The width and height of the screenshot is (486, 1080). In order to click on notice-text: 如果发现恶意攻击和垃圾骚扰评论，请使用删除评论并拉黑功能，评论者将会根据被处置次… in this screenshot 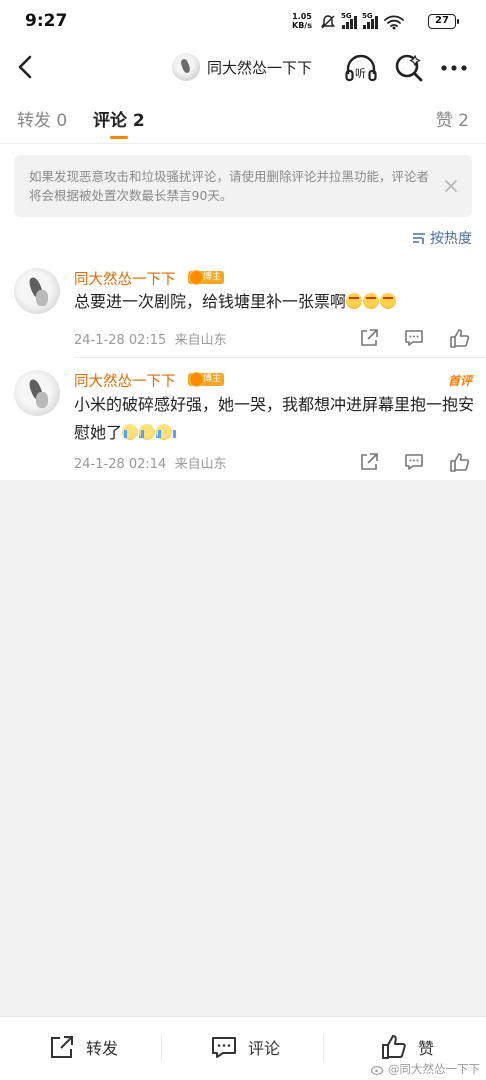, I will do `click(229, 186)`.